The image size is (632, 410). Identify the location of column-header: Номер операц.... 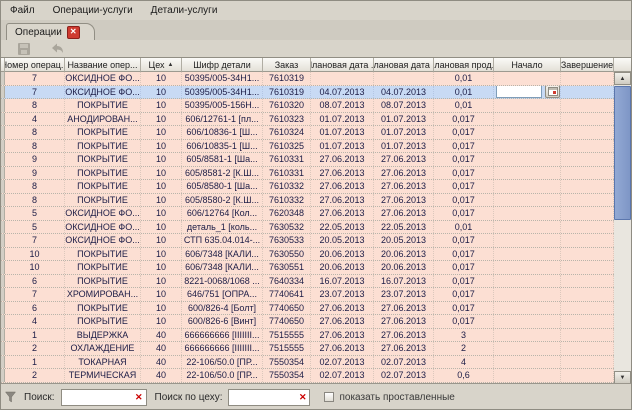
(35, 65).